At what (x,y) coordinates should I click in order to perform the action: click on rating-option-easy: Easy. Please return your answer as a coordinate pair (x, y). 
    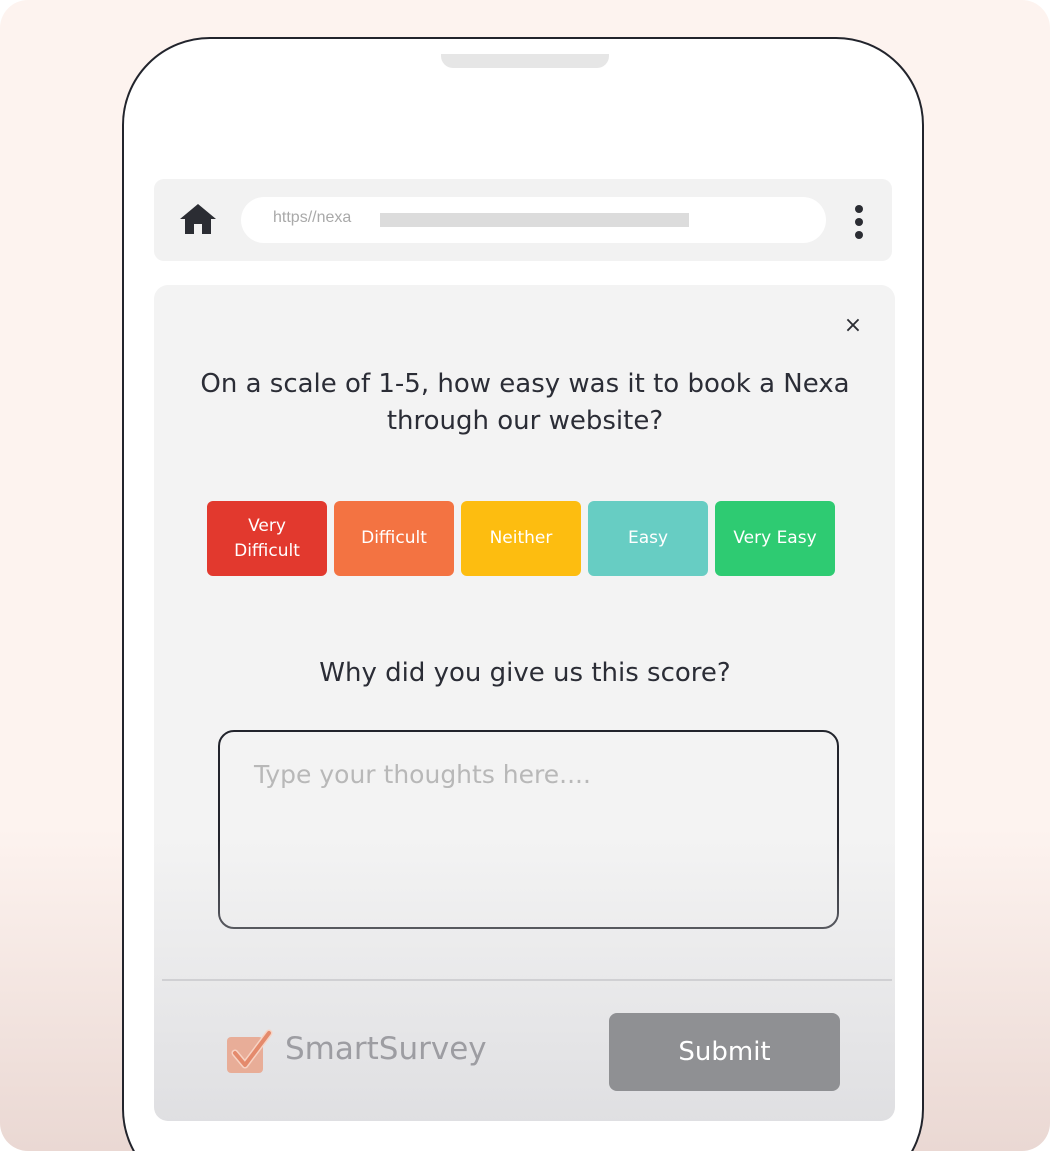
    Looking at the image, I should click on (648, 538).